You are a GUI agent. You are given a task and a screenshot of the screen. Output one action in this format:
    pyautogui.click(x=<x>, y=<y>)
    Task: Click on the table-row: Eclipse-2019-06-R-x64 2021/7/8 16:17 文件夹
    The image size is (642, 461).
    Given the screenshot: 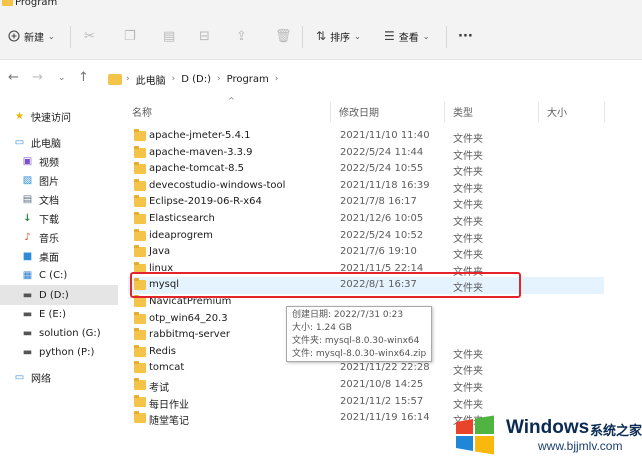 What is the action you would take?
    pyautogui.click(x=366, y=202)
    